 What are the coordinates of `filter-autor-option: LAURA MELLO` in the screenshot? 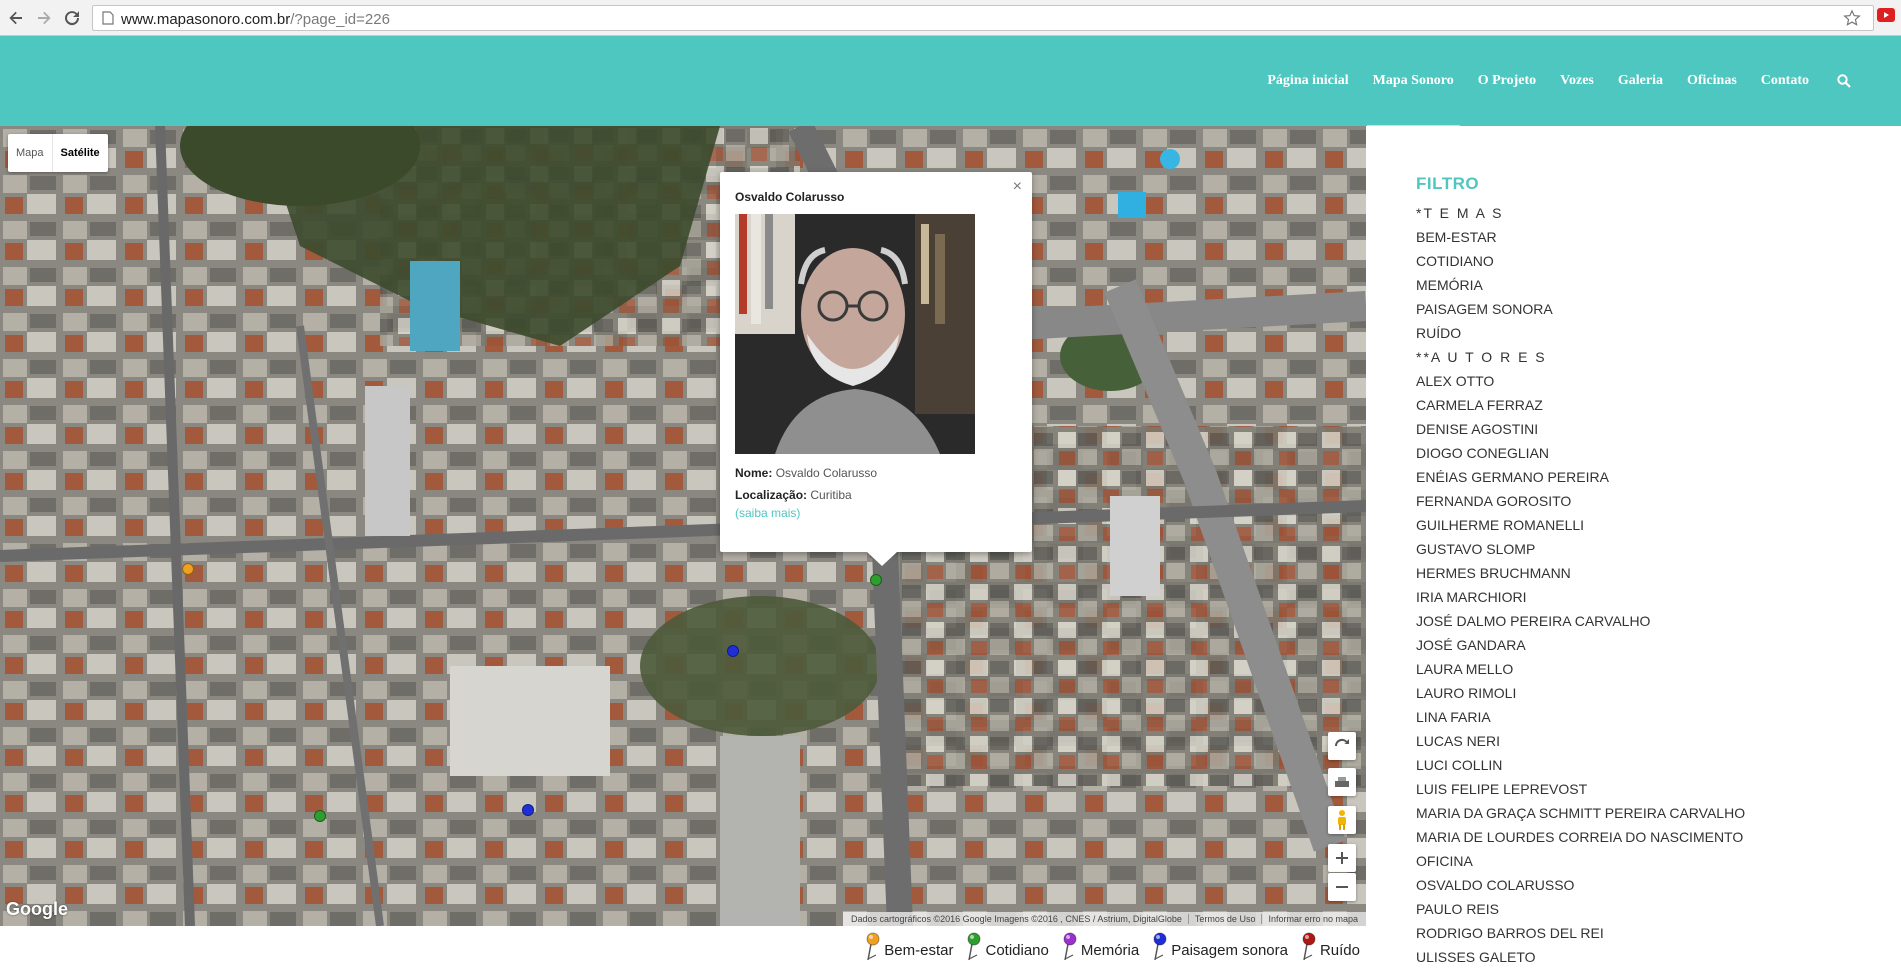 It's located at (1580, 669).